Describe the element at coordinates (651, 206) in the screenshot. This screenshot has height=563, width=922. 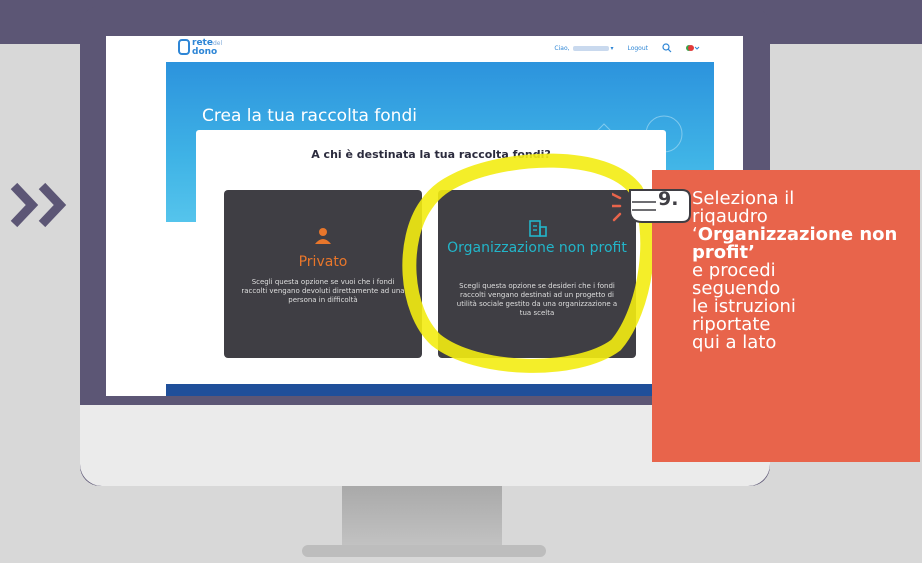
I see `pointing-hand-icon` at that location.